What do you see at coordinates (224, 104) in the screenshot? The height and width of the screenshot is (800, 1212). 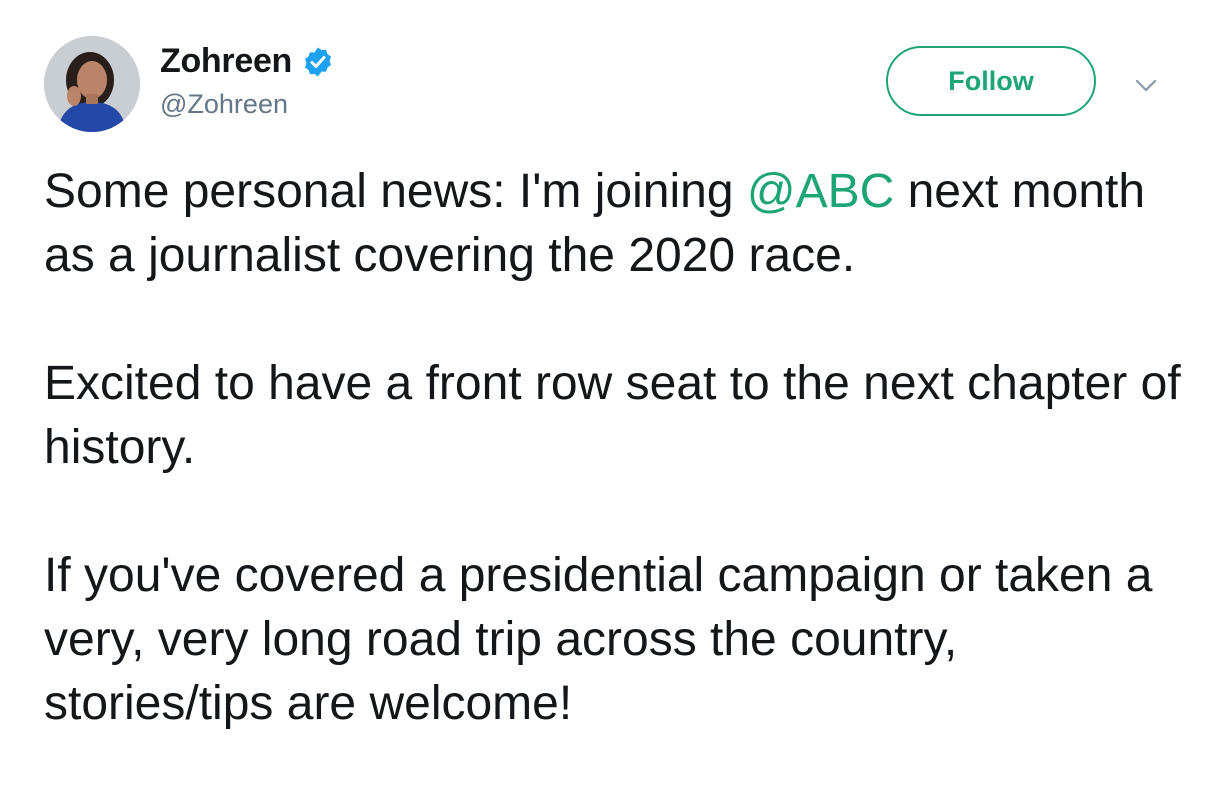 I see `user-handle: @Zohreen` at bounding box center [224, 104].